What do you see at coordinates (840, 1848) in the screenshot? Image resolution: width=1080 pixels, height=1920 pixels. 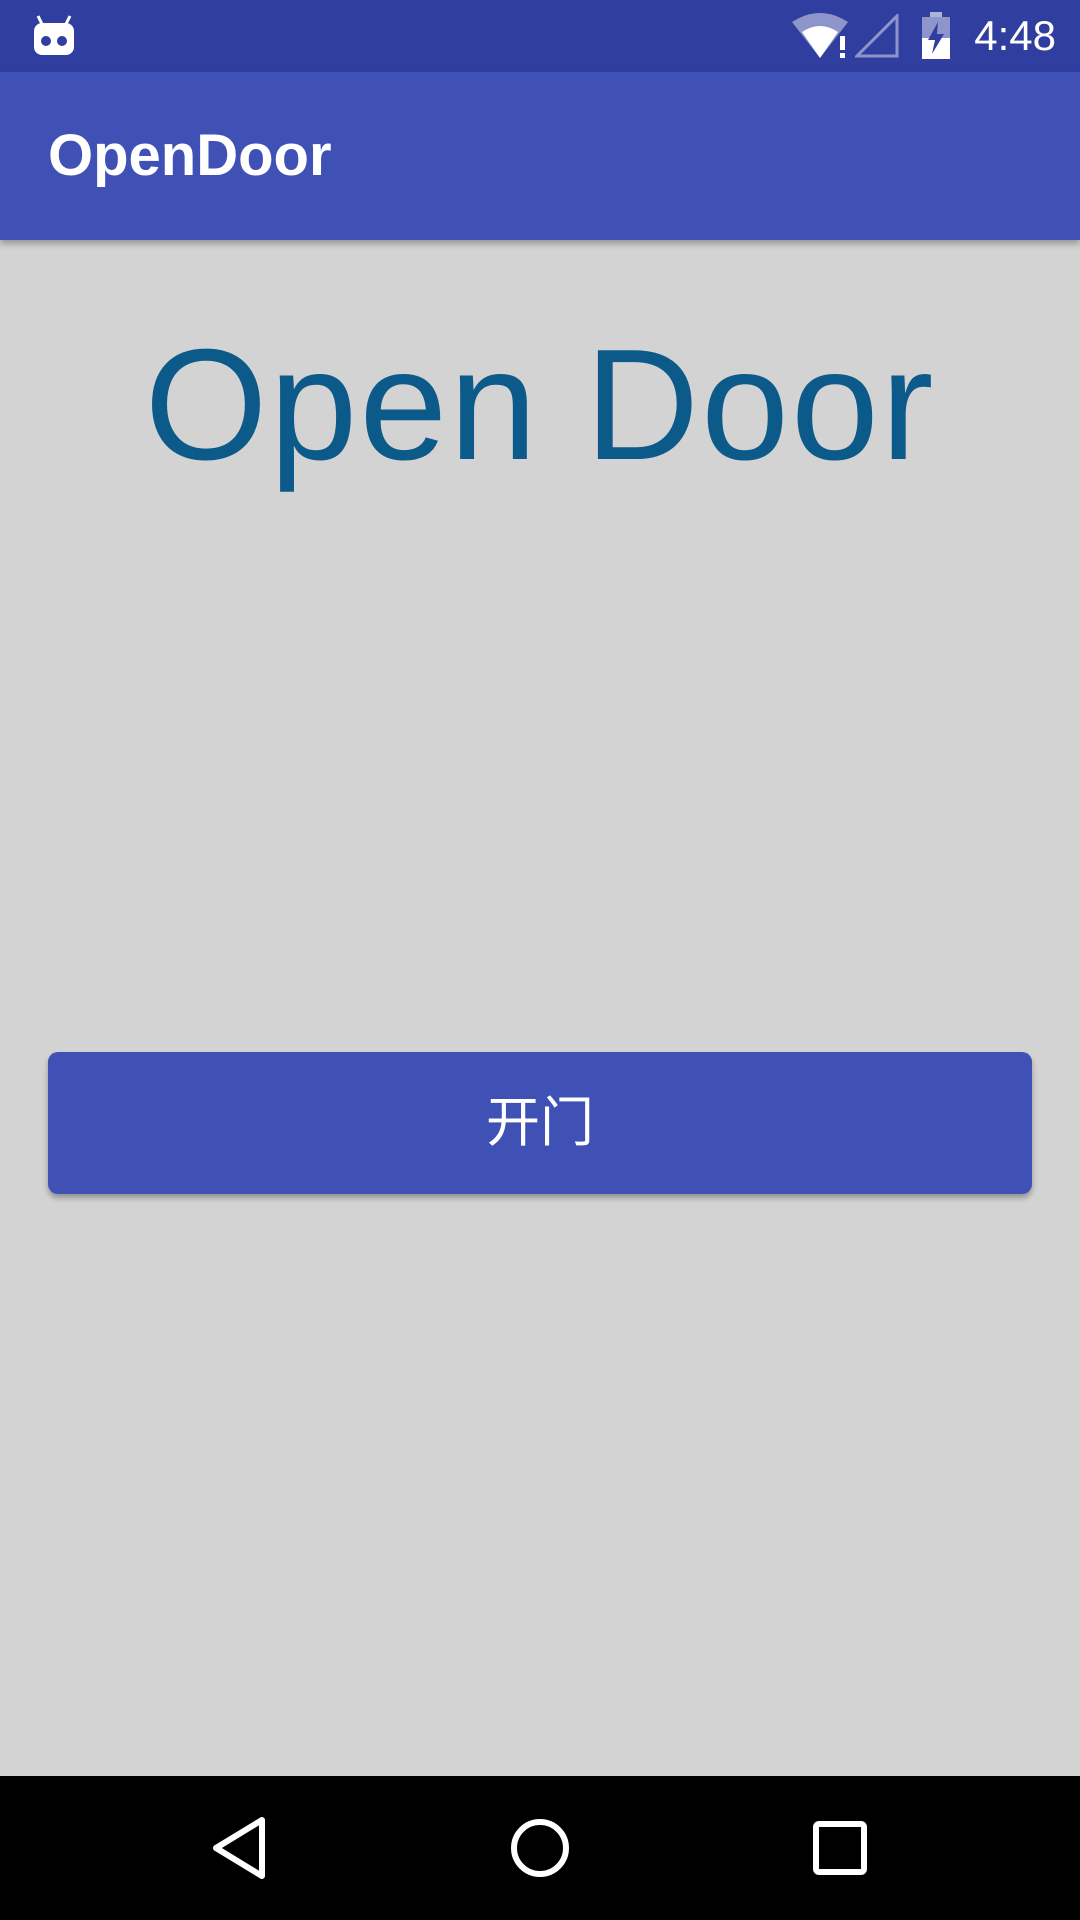 I see `recents-icon` at bounding box center [840, 1848].